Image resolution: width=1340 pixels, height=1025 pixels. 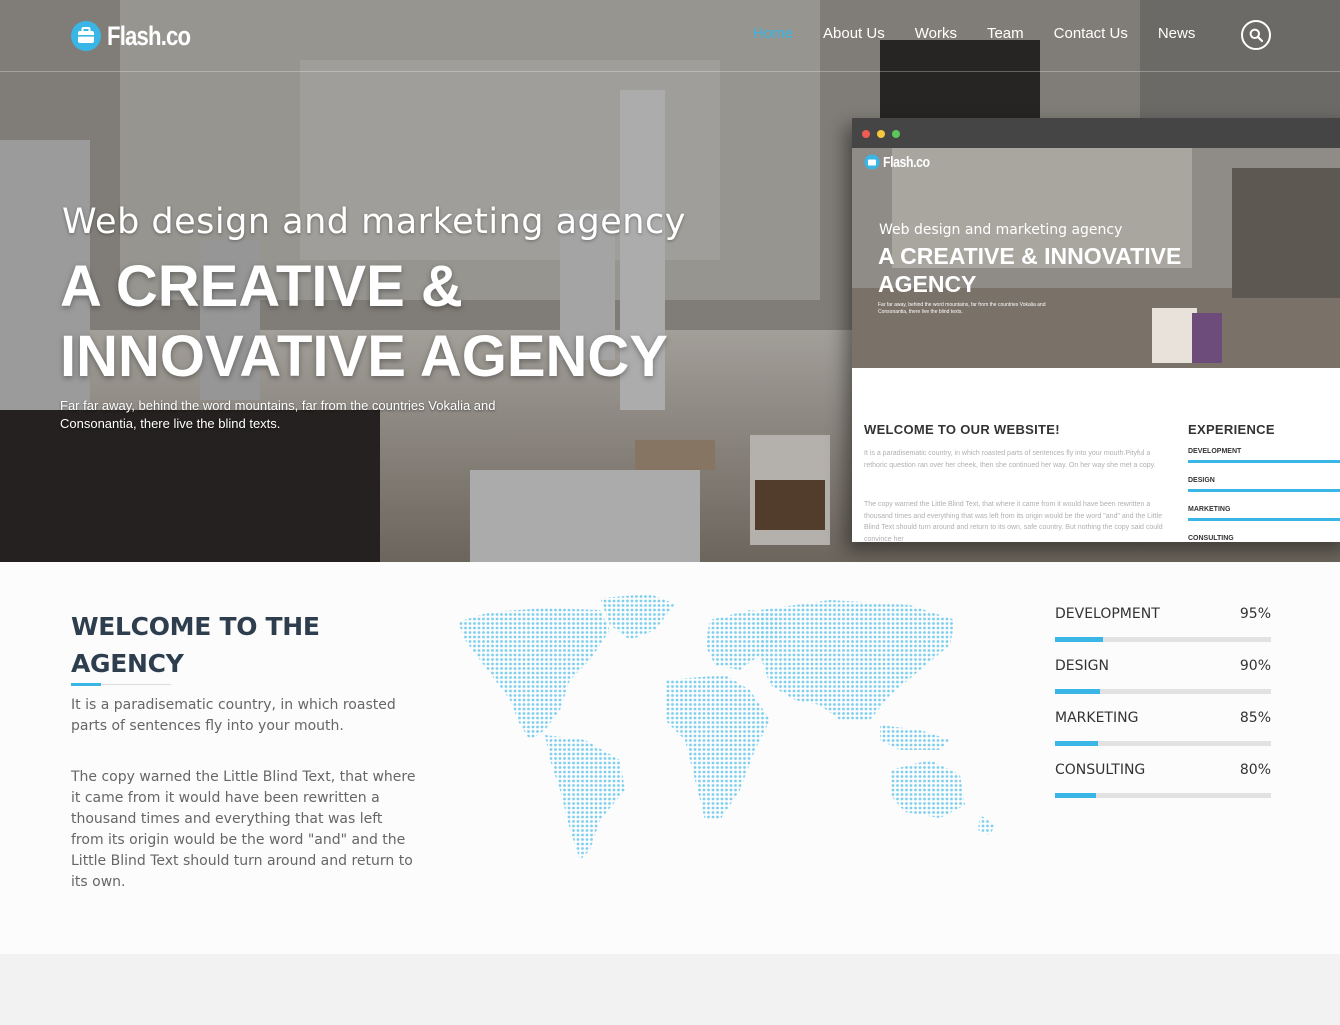 What do you see at coordinates (1264, 538) in the screenshot?
I see `mockup-skill-consulting: CONSULTING` at bounding box center [1264, 538].